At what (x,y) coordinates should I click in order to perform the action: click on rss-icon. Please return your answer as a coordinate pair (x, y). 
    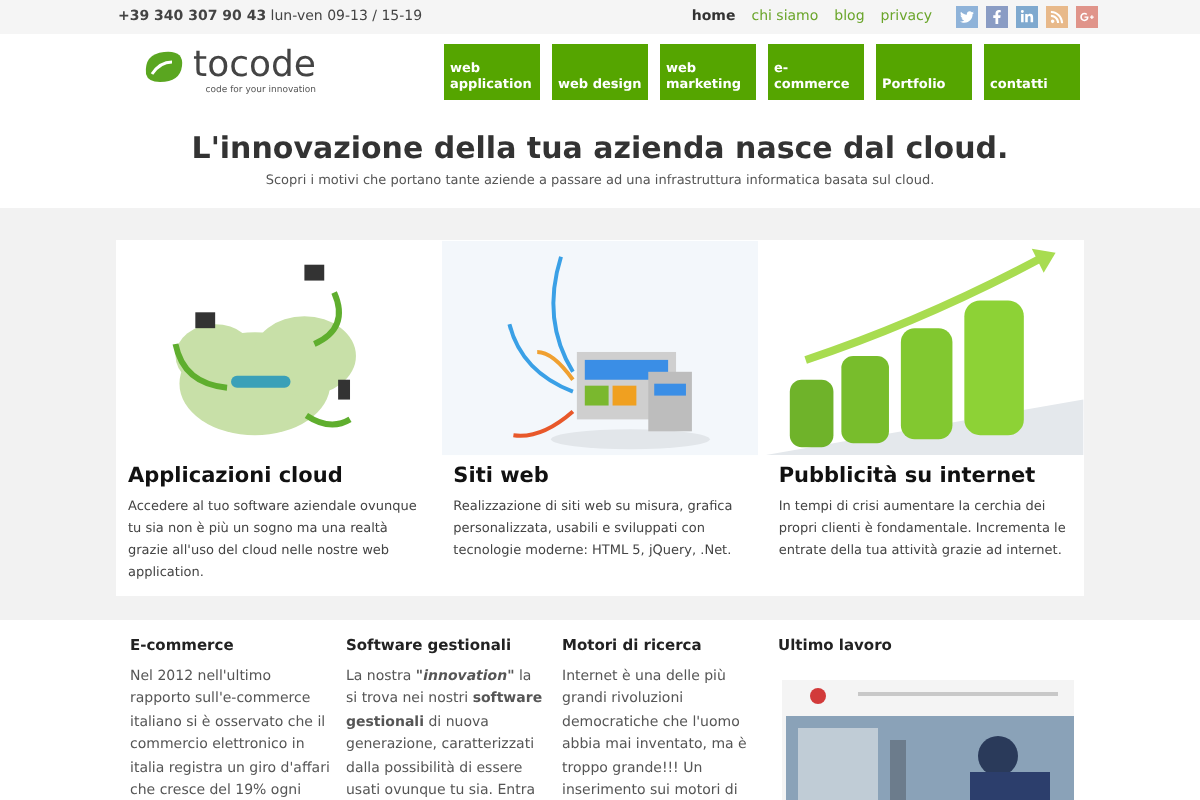
    Looking at the image, I should click on (1057, 17).